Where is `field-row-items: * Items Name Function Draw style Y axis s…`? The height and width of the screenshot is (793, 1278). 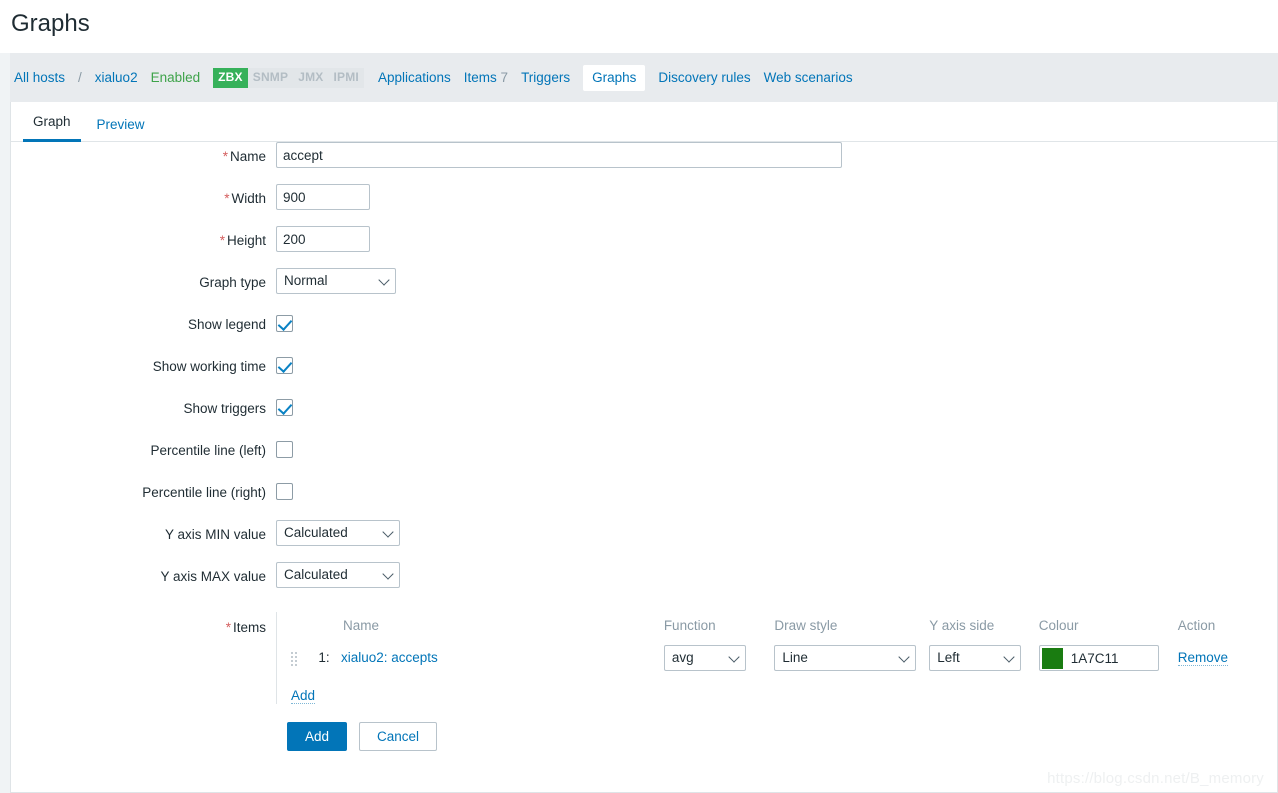 field-row-items: * Items Name Function Draw style Y axis s… is located at coordinates (644, 658).